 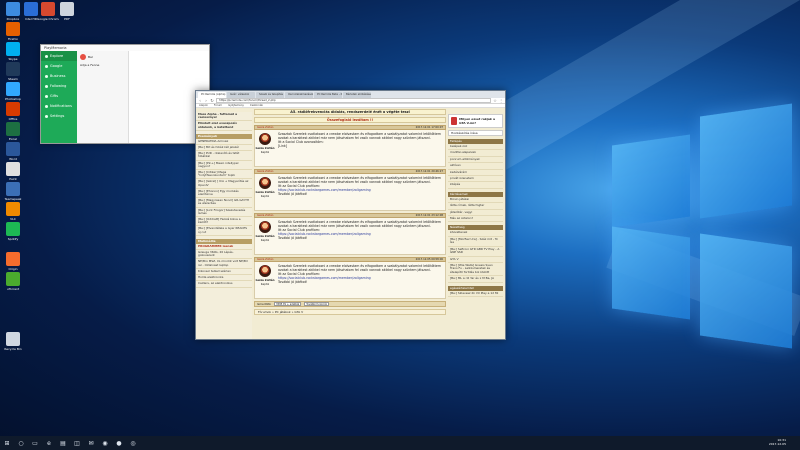 What do you see at coordinates (13, 281) in the screenshot?
I see `desktop-icon: uTorrent` at bounding box center [13, 281].